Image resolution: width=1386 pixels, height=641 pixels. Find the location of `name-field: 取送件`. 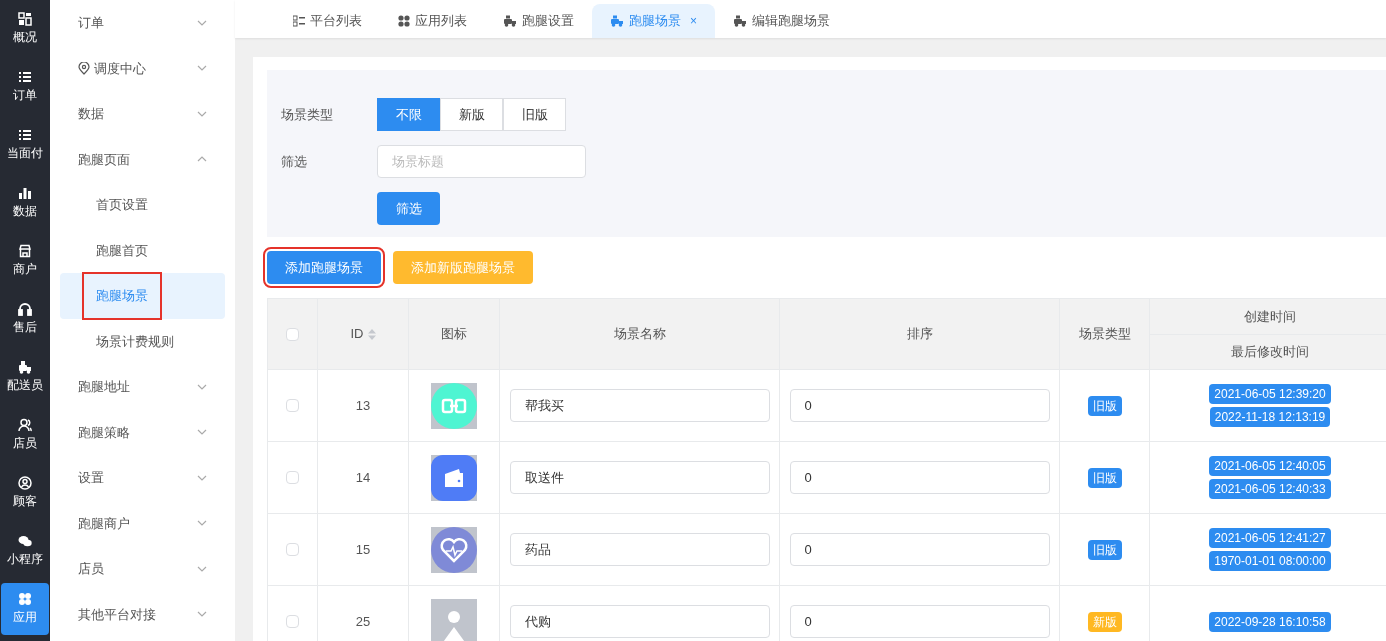

name-field: 取送件 is located at coordinates (639, 477).